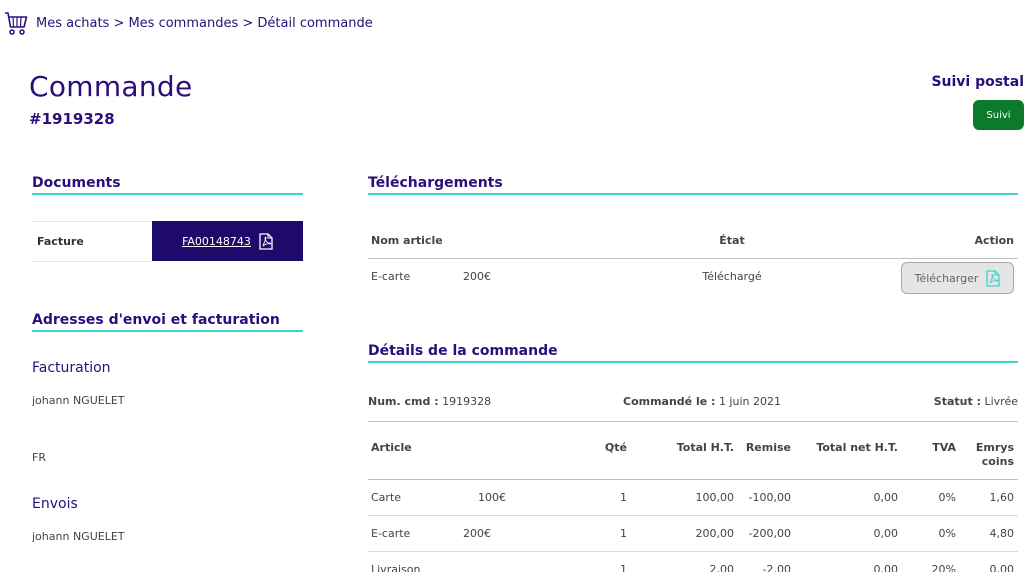 The height and width of the screenshot is (572, 1024). I want to click on billing-country: FR, so click(39, 457).